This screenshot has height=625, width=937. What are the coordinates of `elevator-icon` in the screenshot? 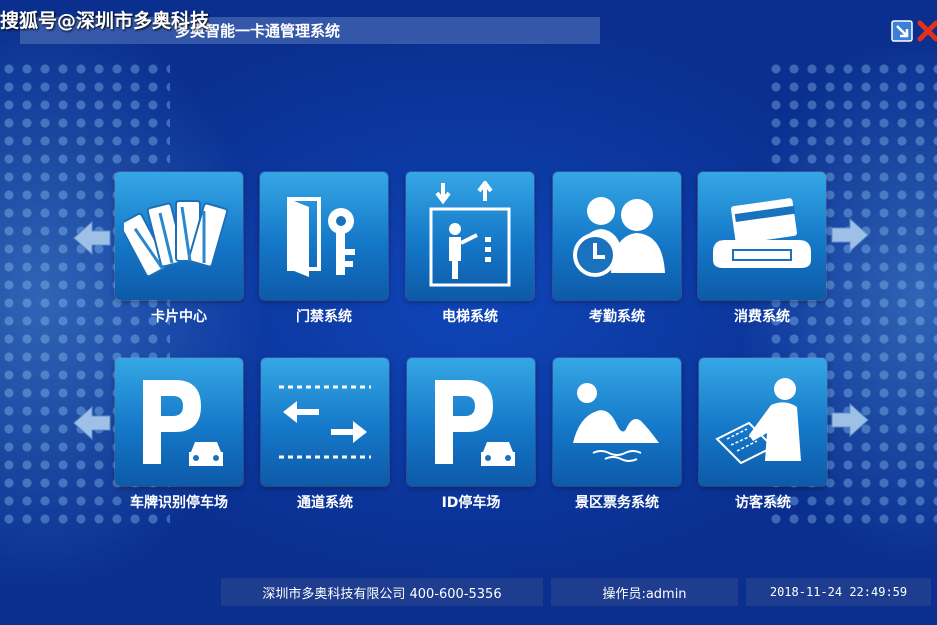 It's located at (470, 234).